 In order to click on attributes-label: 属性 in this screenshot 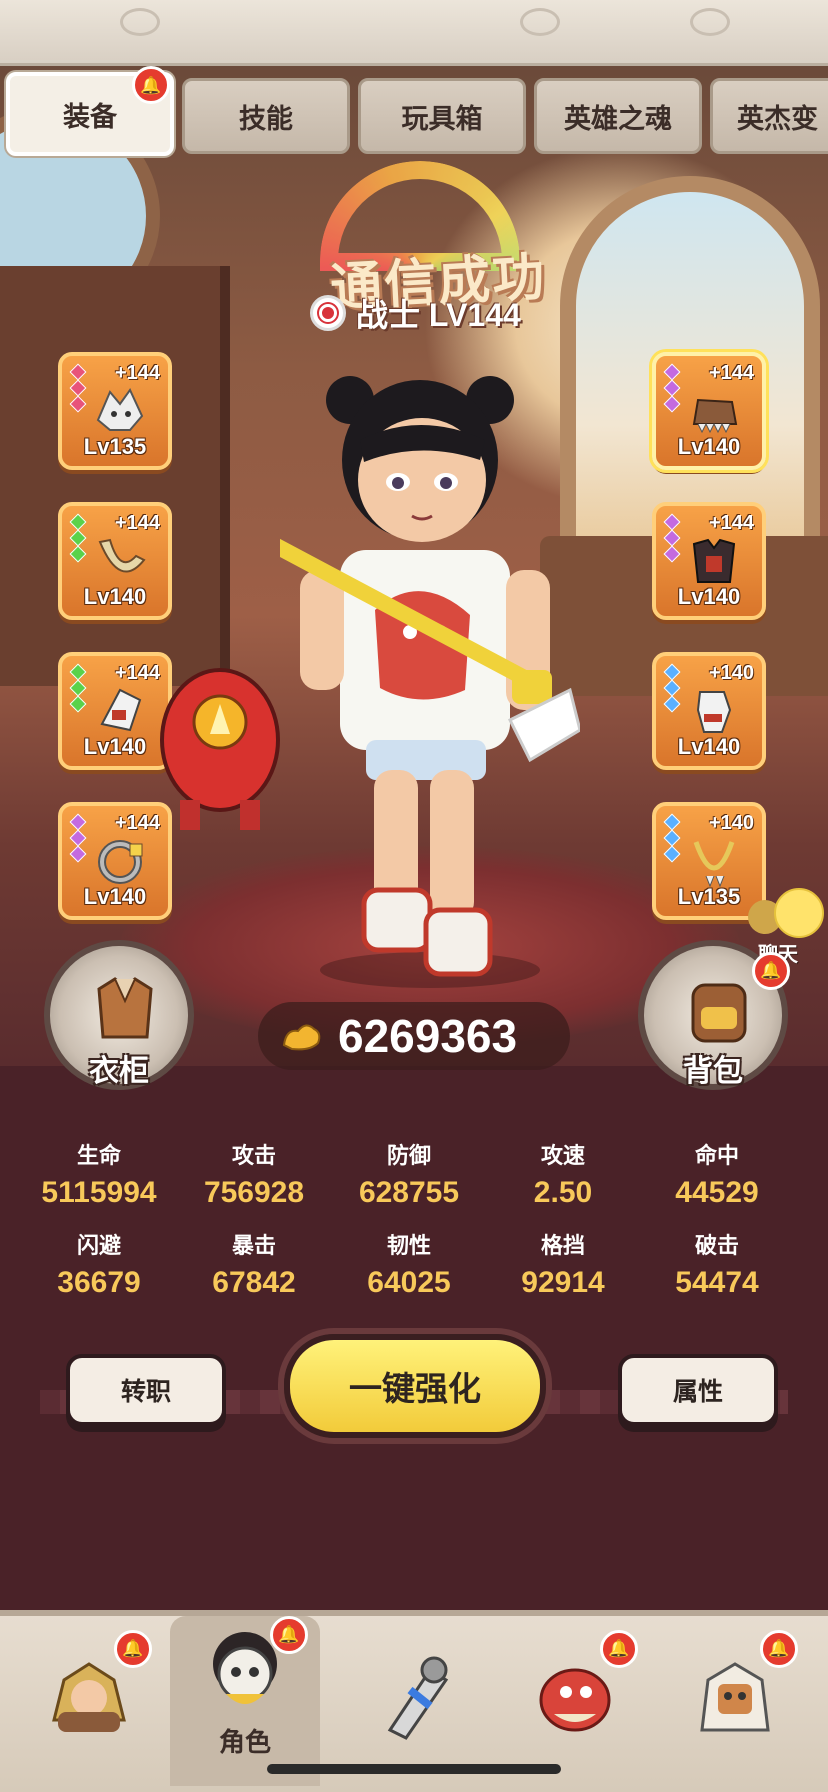, I will do `click(697, 1392)`.